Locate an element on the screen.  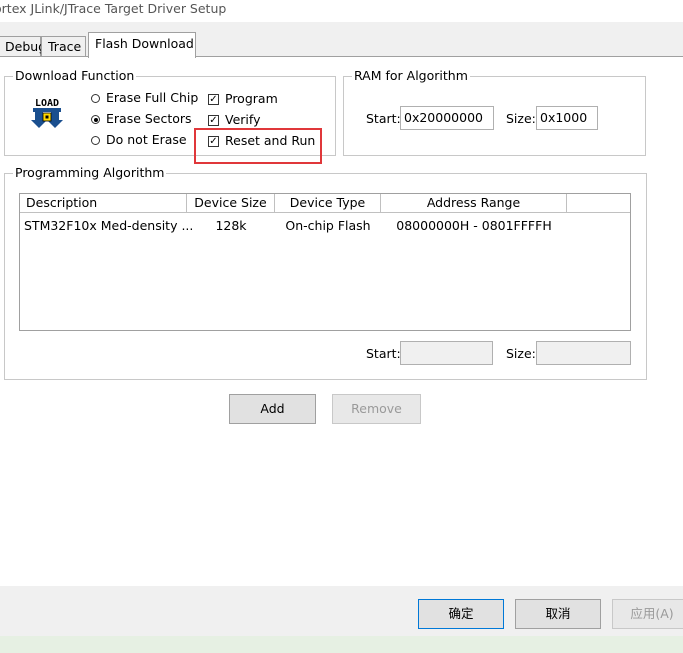
ram-start-input: 0x20000000 is located at coordinates (447, 118).